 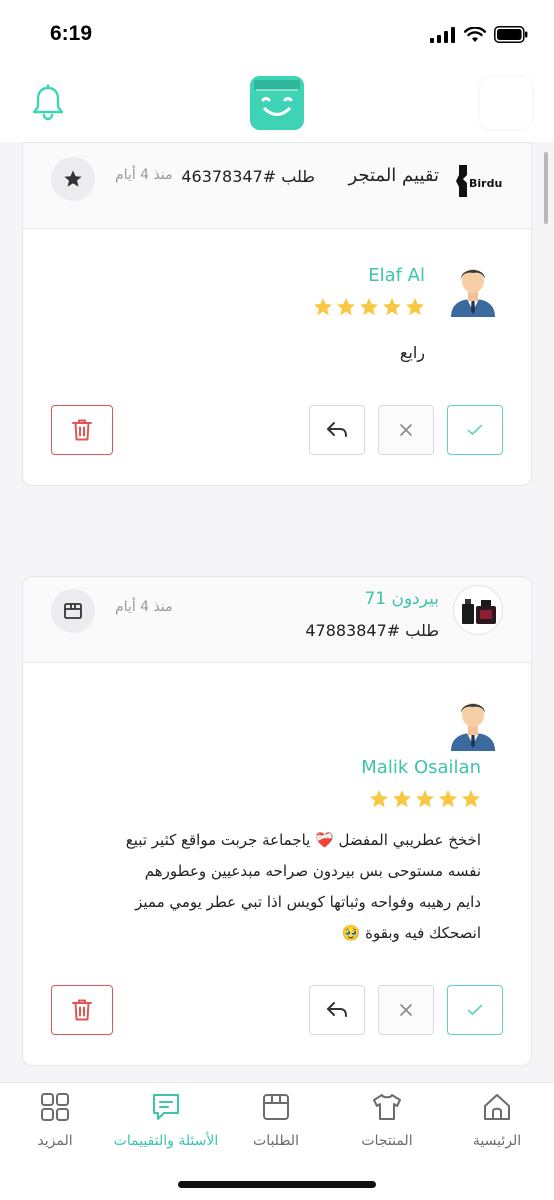 I want to click on status-time: 6:19, so click(x=71, y=33).